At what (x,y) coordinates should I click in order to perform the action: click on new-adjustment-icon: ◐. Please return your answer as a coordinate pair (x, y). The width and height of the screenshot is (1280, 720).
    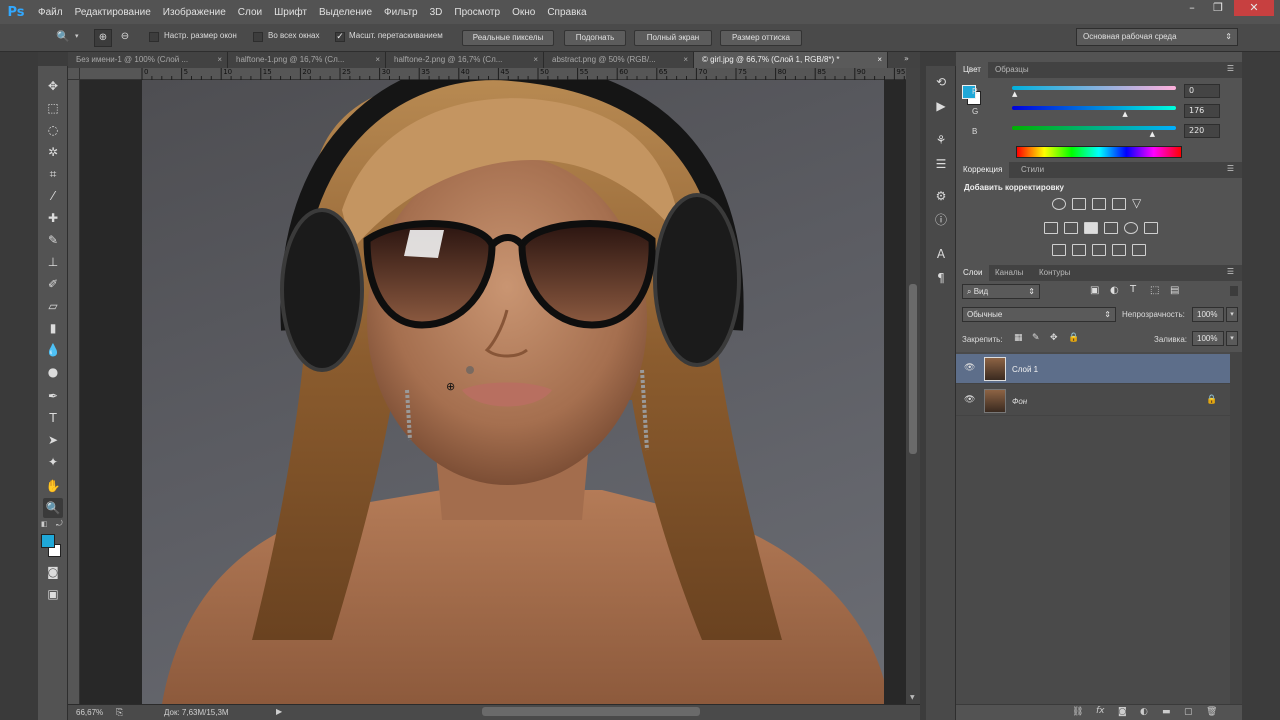
    Looking at the image, I should click on (1144, 712).